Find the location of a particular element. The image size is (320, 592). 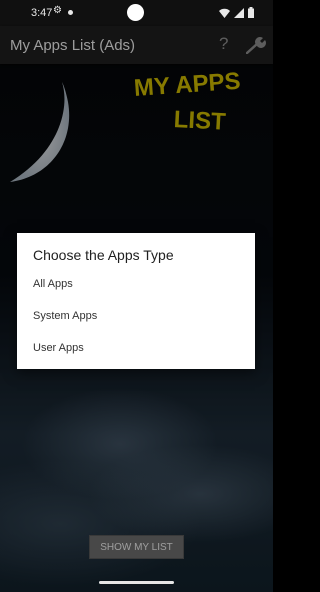

option-label: System Apps is located at coordinates (65, 316).